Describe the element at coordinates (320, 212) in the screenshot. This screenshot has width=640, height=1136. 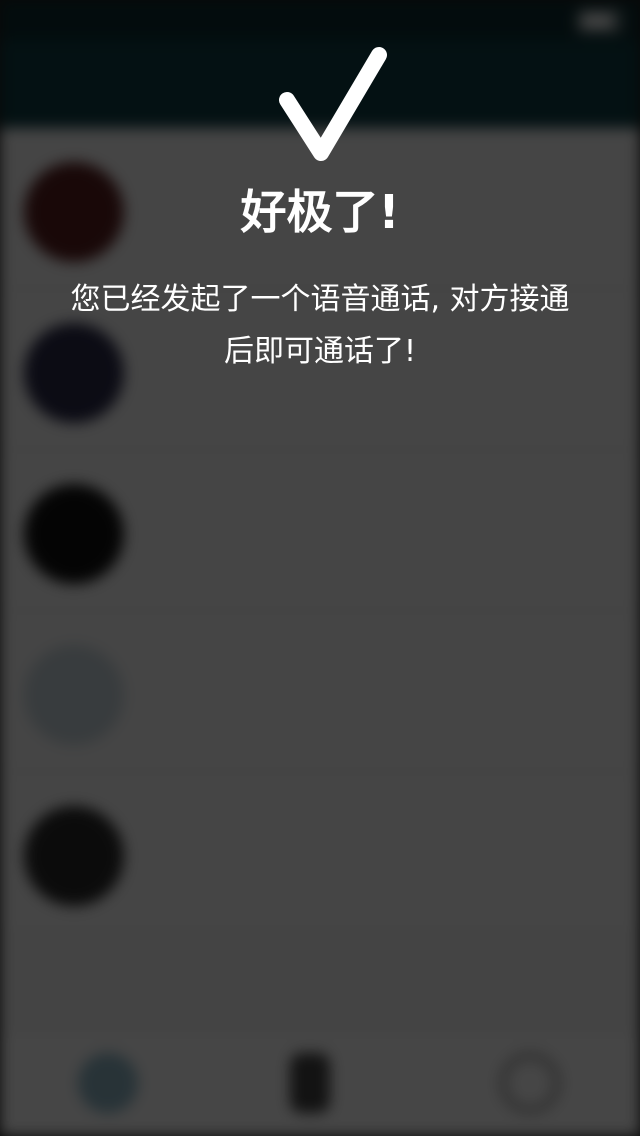
I see `dialog-title: 好极了!` at that location.